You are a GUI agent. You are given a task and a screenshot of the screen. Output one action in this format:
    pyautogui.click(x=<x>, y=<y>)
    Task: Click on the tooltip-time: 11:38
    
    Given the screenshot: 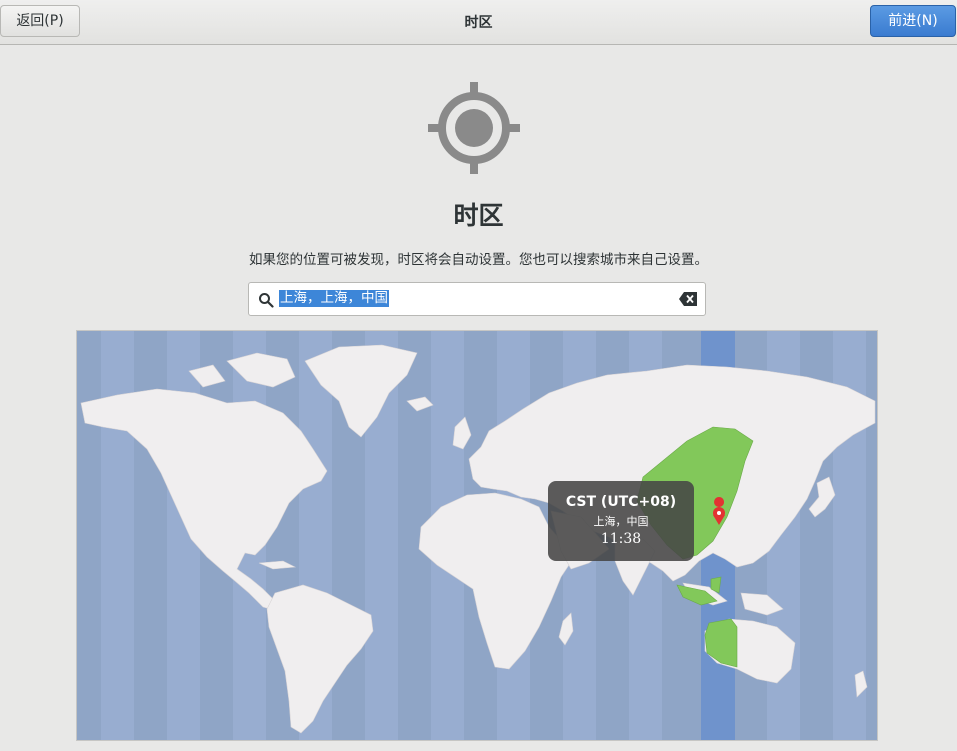 What is the action you would take?
    pyautogui.click(x=621, y=539)
    